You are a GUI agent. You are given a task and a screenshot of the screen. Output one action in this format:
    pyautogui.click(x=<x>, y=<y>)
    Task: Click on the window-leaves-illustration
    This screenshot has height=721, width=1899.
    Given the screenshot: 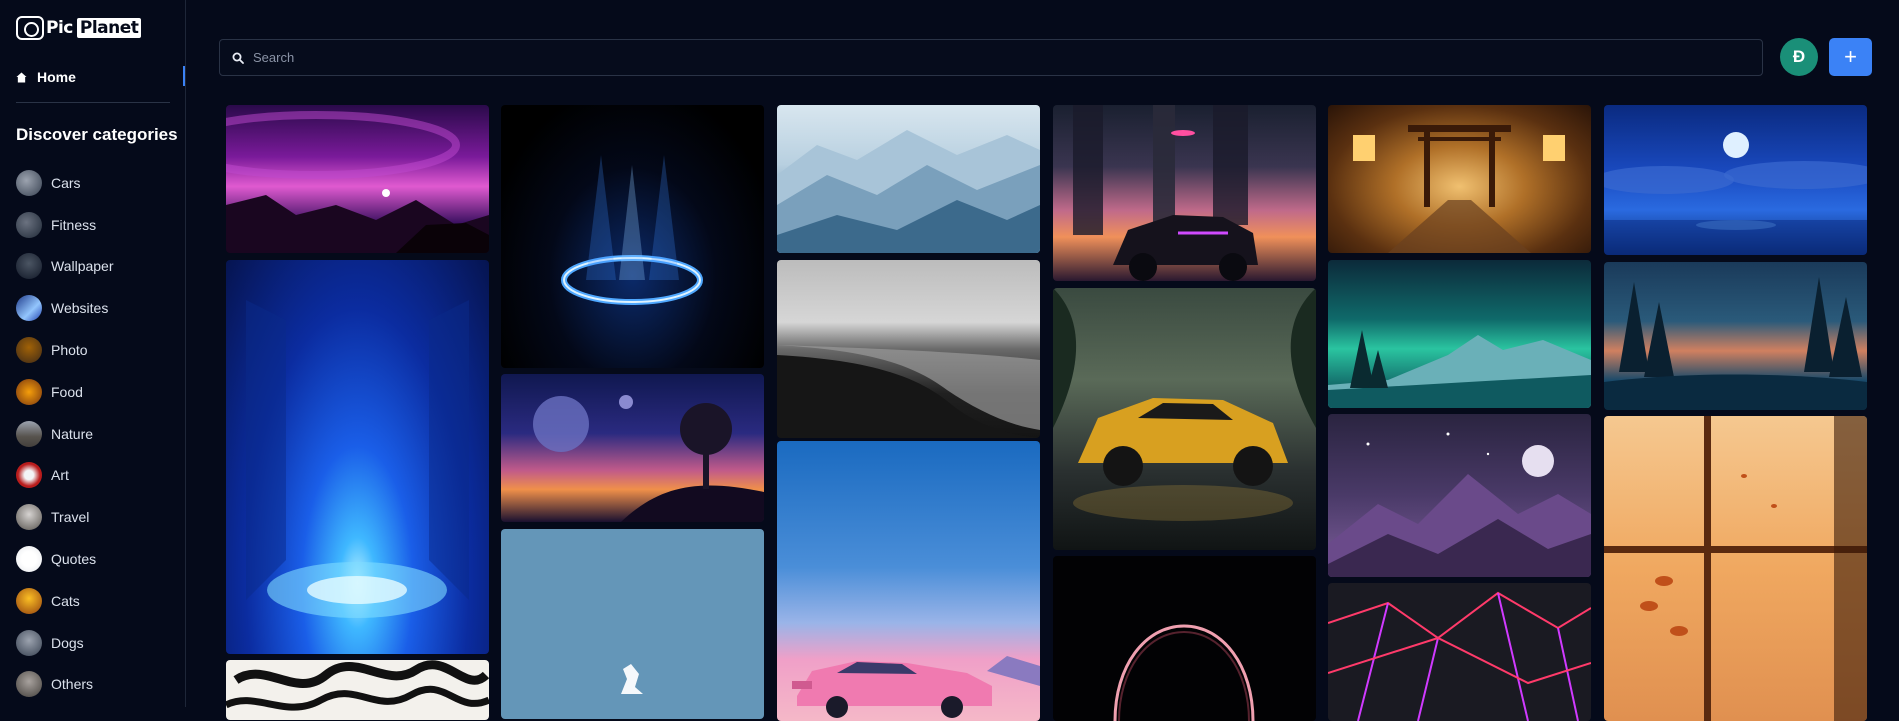 What is the action you would take?
    pyautogui.click(x=1735, y=568)
    